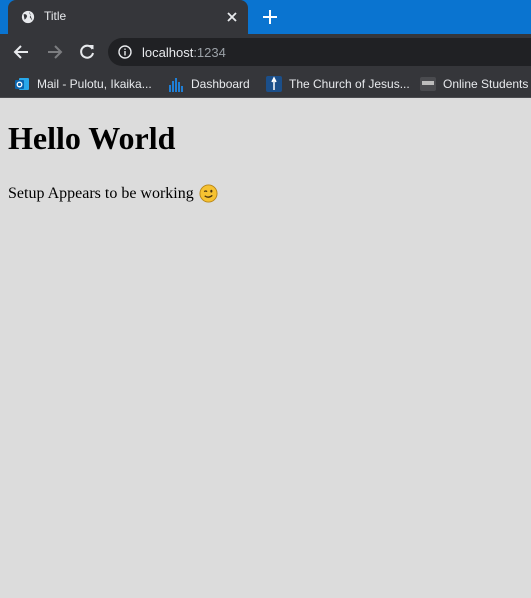 This screenshot has height=598, width=531. Describe the element at coordinates (486, 84) in the screenshot. I see `bookmark-label: Online Students` at that location.